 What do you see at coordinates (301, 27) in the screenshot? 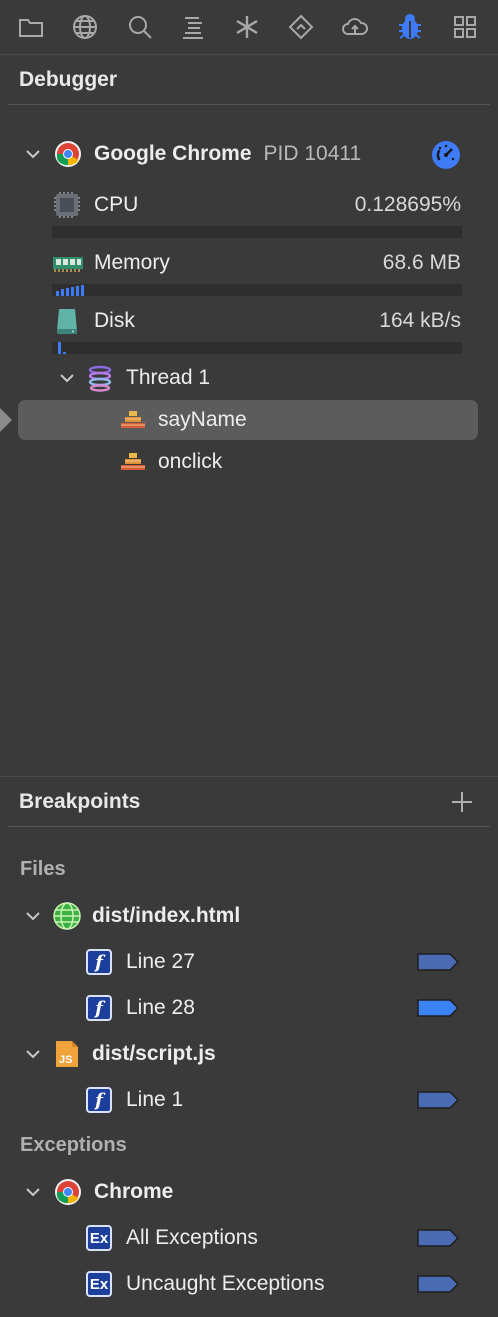
I see `diamond-icon` at bounding box center [301, 27].